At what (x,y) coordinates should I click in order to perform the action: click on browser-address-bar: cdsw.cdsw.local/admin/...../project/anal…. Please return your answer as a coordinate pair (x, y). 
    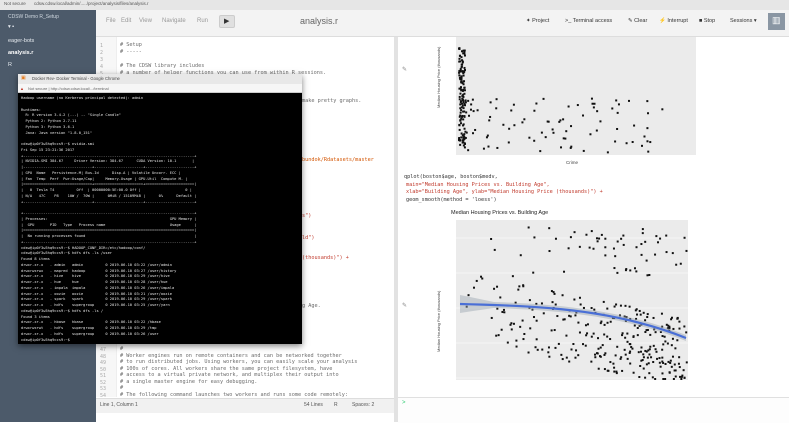
    Looking at the image, I should click on (91, 3).